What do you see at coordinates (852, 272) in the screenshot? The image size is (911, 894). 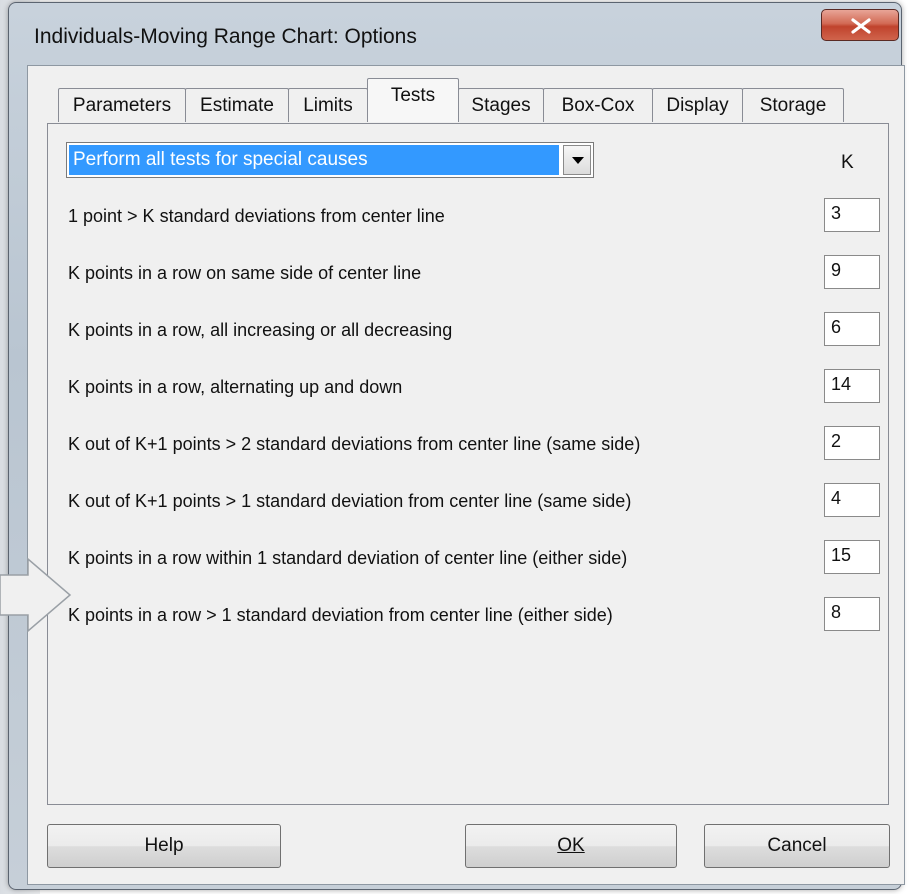 I see `k-input-test-2: 9` at bounding box center [852, 272].